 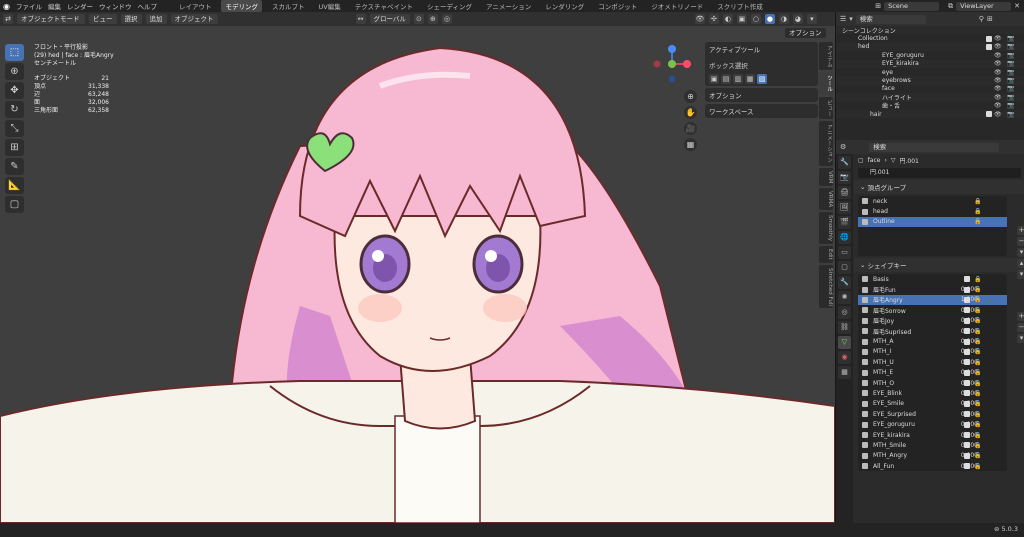 What do you see at coordinates (932, 445) in the screenshot?
I see `shape-key-row: MTH_Smile 0.000🔒` at bounding box center [932, 445].